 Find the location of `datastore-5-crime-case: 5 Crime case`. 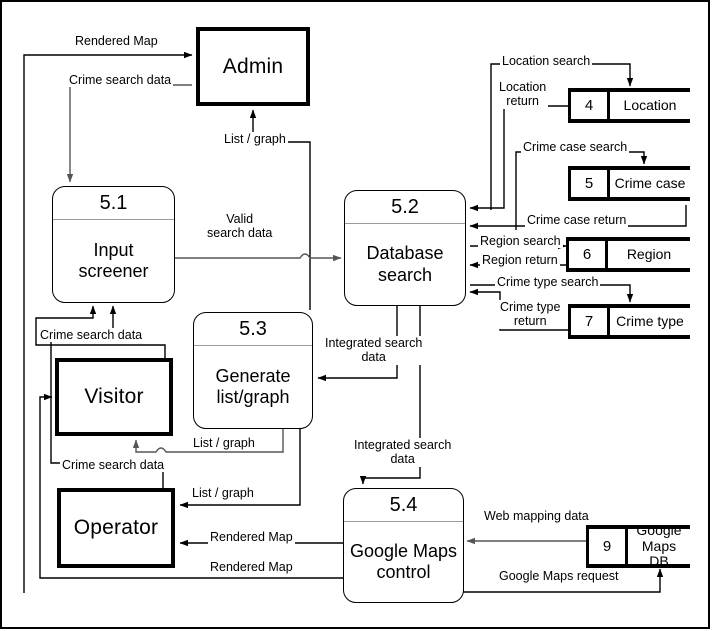

datastore-5-crime-case: 5 Crime case is located at coordinates (629, 183).